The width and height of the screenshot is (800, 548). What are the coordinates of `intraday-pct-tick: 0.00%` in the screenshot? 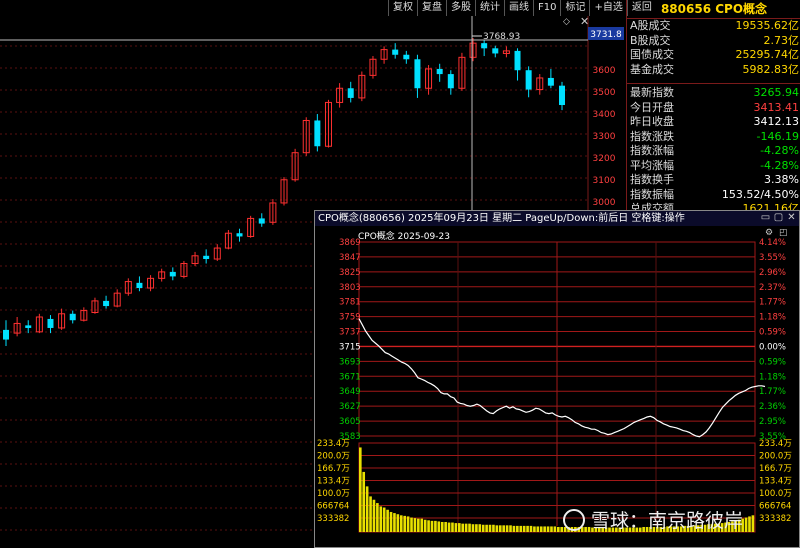 It's located at (772, 347).